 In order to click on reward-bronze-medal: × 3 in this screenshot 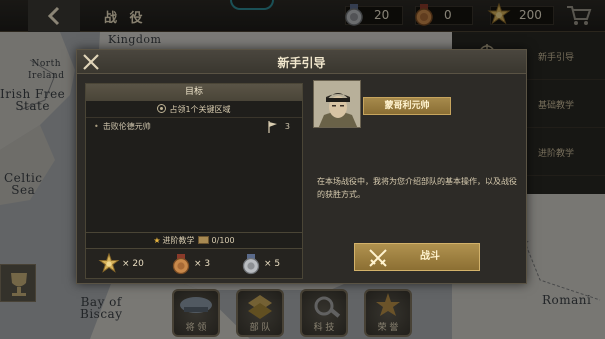, I will do `click(195, 264)`.